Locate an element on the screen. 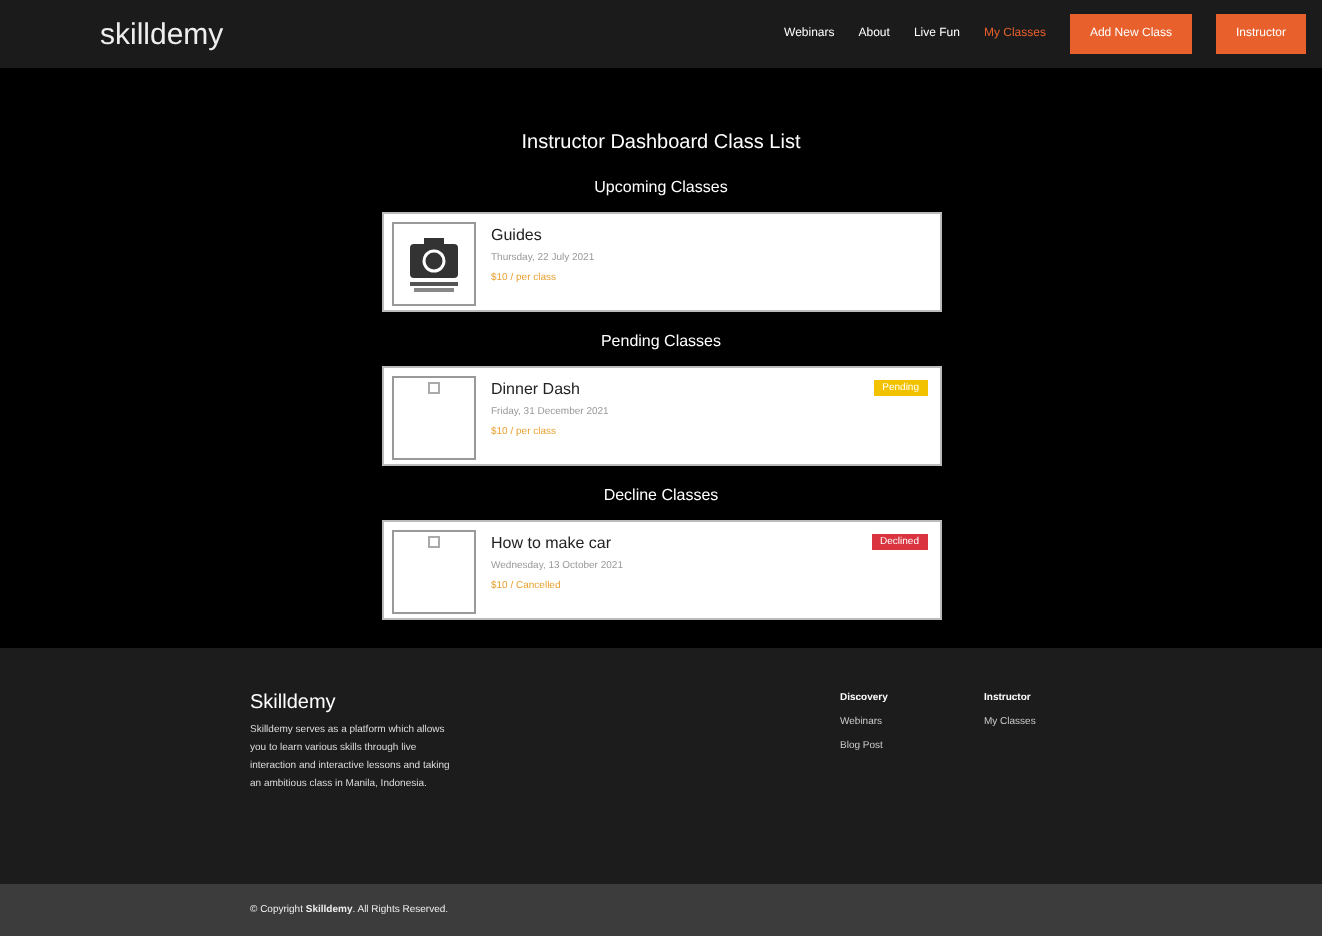 The image size is (1322, 936). section-heading: Decline Classes is located at coordinates (661, 495).